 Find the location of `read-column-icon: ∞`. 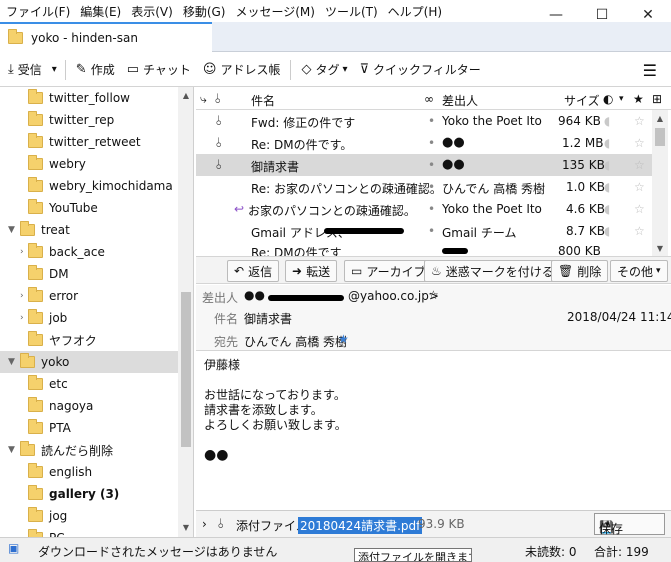

read-column-icon: ∞ is located at coordinates (429, 99).